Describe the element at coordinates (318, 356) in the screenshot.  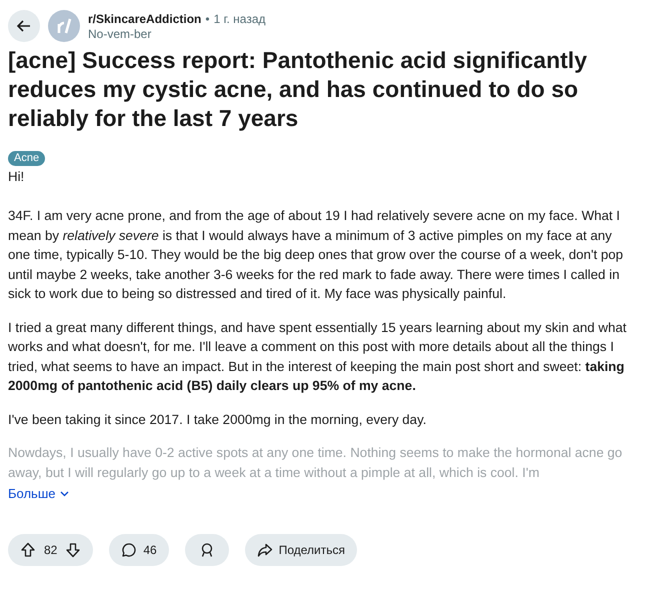
I see `post-paragraph: I tried a great many different things, and have spent essentially 15 years learning about my skin and what works and what doesn't, for me. I'll leave a comment on this post with more details about all the things I tried, what seems to have an impact. But in the interest of keeping the main post short and sweet: taking 2000mg of pantothenic acid (B5) daily clears up 95% of my acne.` at that location.